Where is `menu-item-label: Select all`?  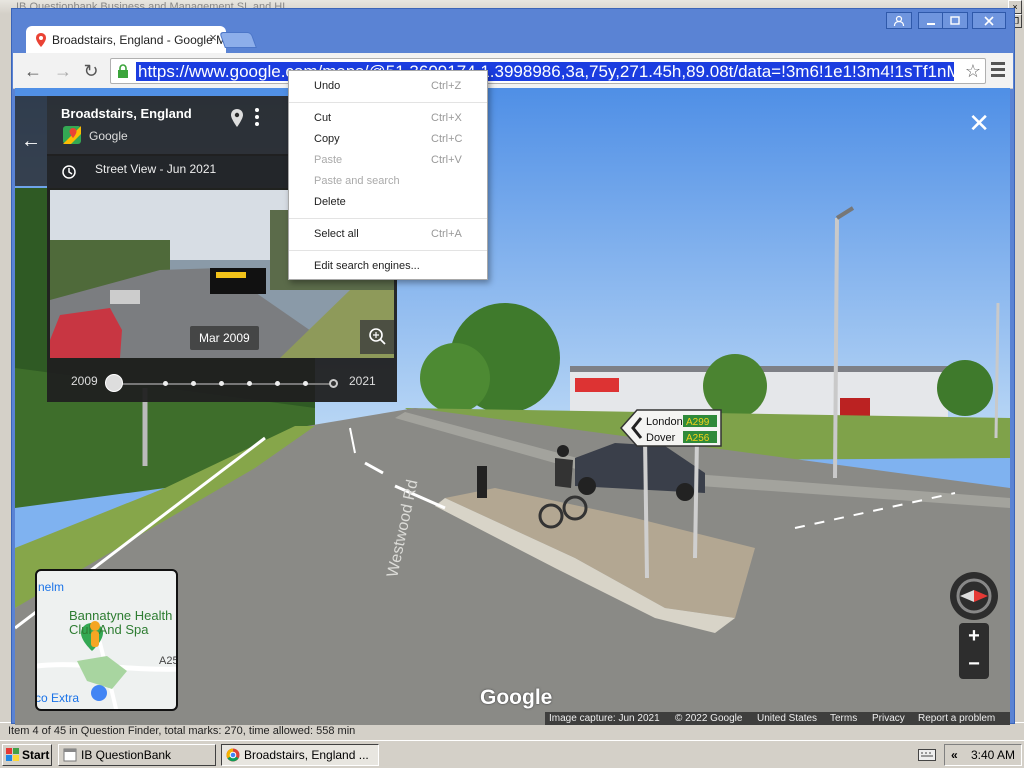
menu-item-label: Select all is located at coordinates (336, 234).